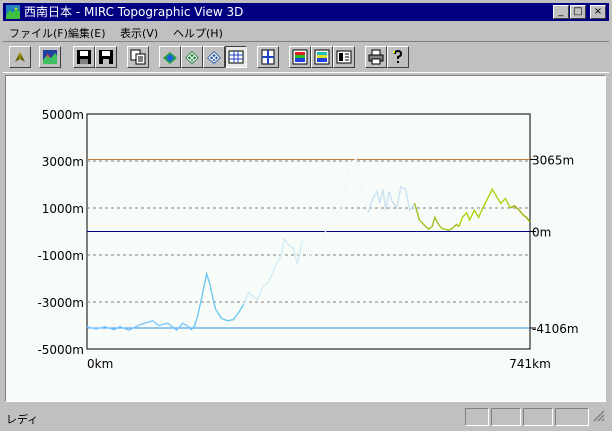 This screenshot has height=431, width=612. I want to click on copy-icon, so click(138, 57).